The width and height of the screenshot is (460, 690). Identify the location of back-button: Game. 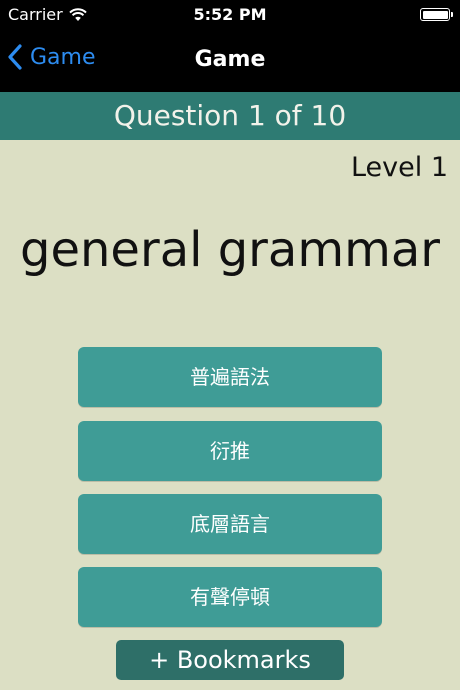
(52, 57).